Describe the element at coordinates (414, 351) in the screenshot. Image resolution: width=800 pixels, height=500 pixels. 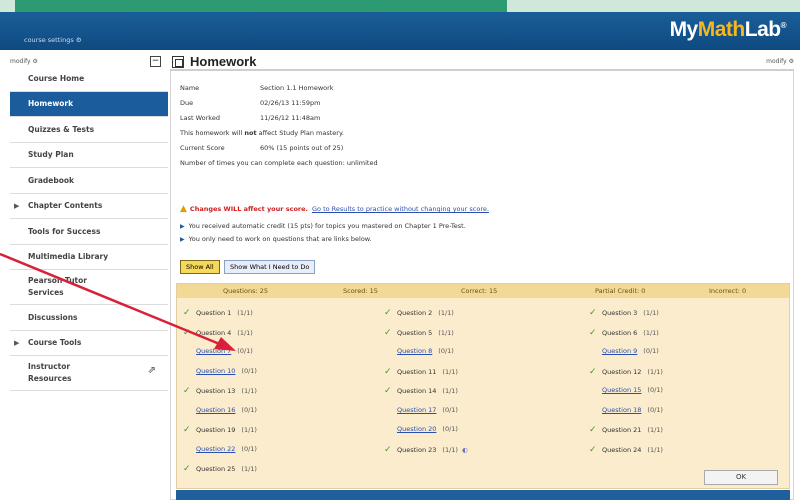
I see `question-name: Question 8` at that location.